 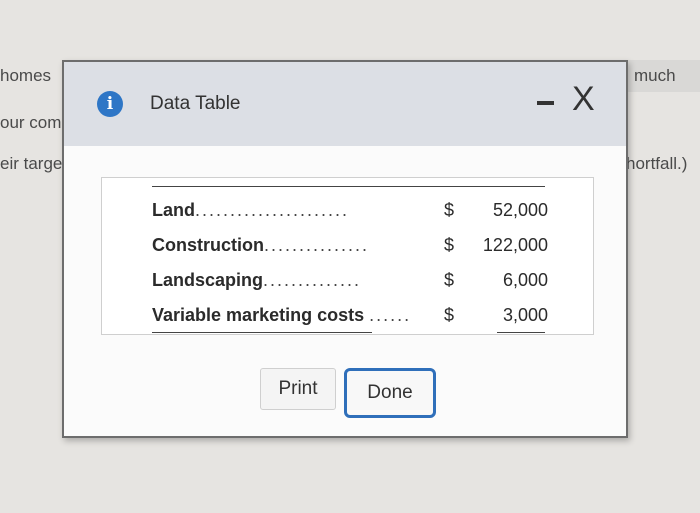 What do you see at coordinates (583, 99) in the screenshot?
I see `close-icon: X` at bounding box center [583, 99].